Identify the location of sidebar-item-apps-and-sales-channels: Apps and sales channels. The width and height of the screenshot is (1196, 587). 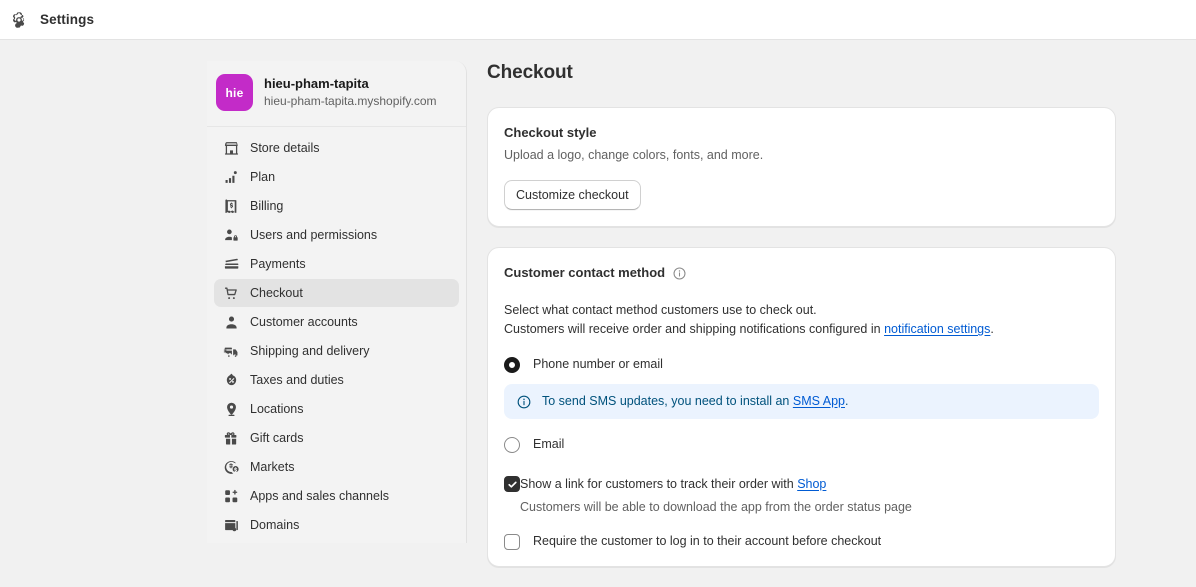
(336, 496).